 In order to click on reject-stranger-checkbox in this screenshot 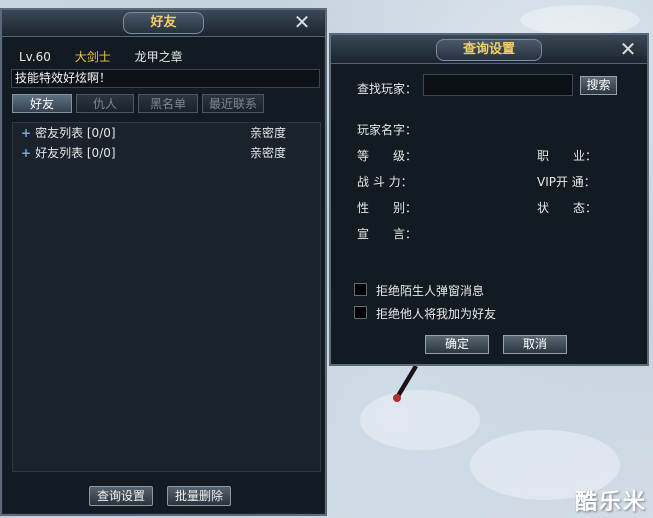, I will do `click(360, 289)`.